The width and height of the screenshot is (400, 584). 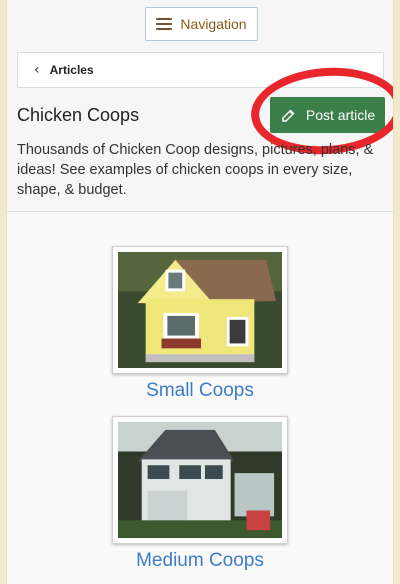 I want to click on chevron-left-icon: ‹, so click(x=37, y=70).